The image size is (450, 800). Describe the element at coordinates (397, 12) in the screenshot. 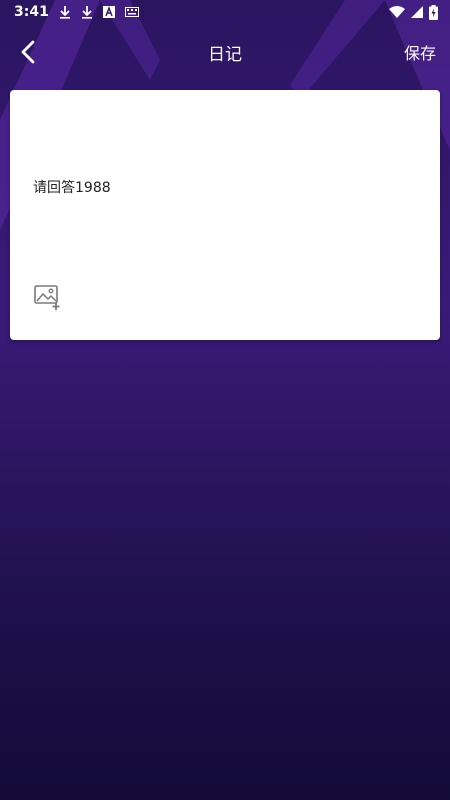

I see `wifi-icon` at that location.